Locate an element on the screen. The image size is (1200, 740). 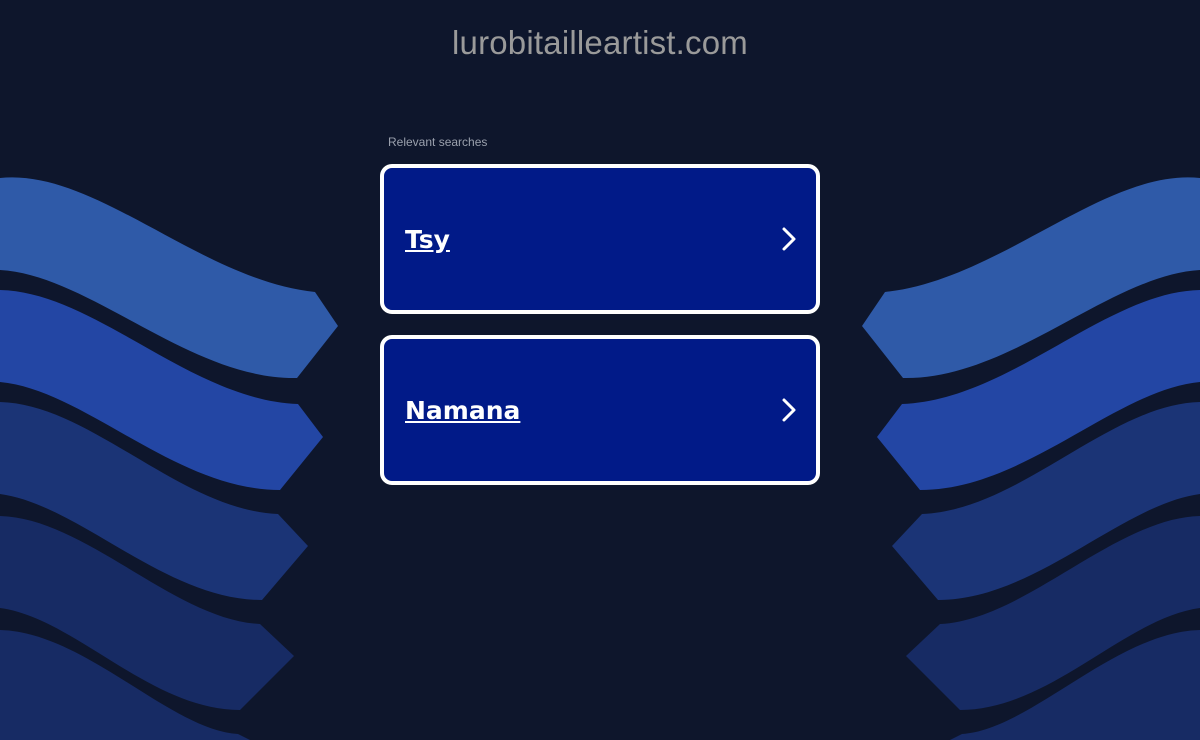
search-link-namana: Namana is located at coordinates (600, 410).